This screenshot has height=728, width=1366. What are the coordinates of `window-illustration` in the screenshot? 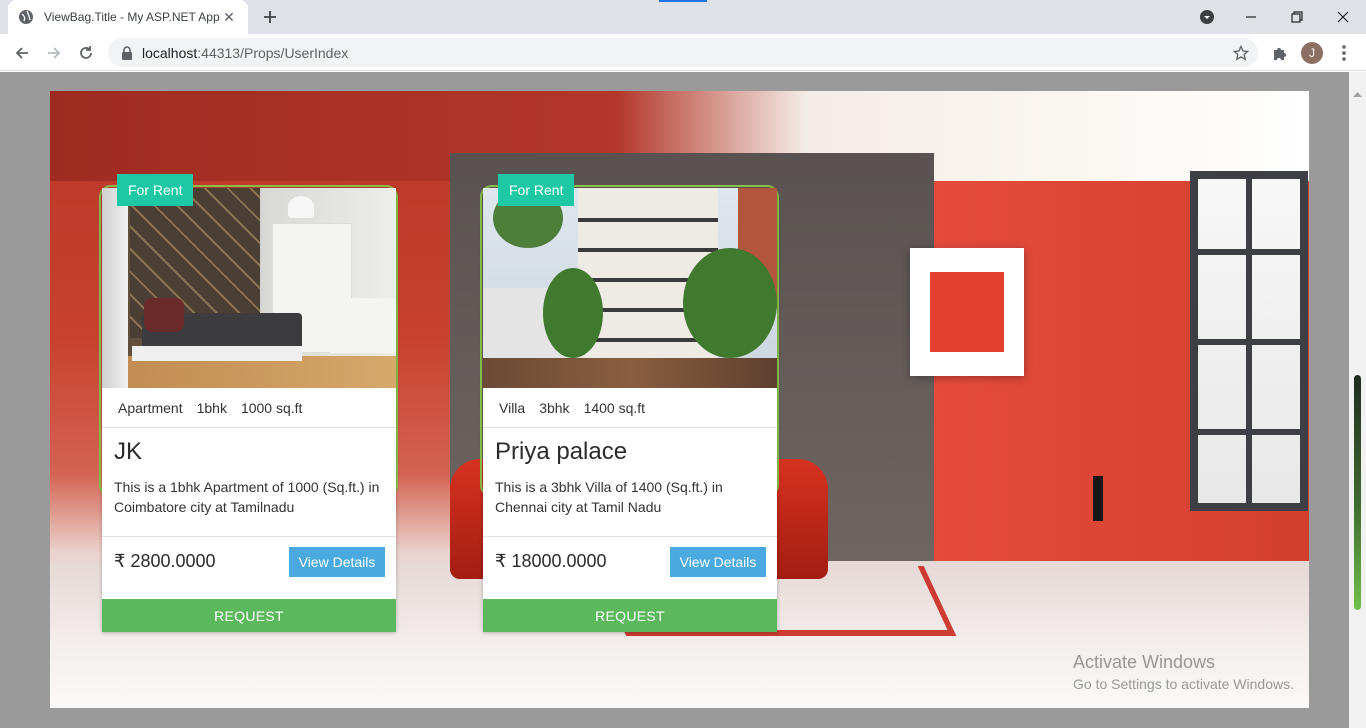 It's located at (1249, 341).